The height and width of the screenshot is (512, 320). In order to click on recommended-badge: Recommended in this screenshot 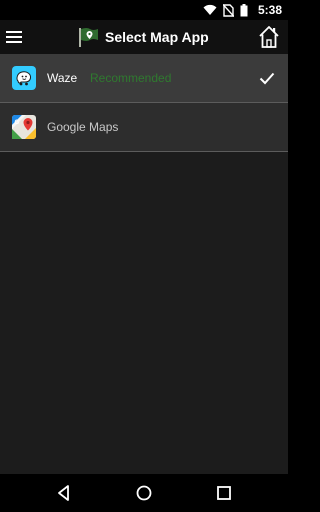, I will do `click(131, 78)`.